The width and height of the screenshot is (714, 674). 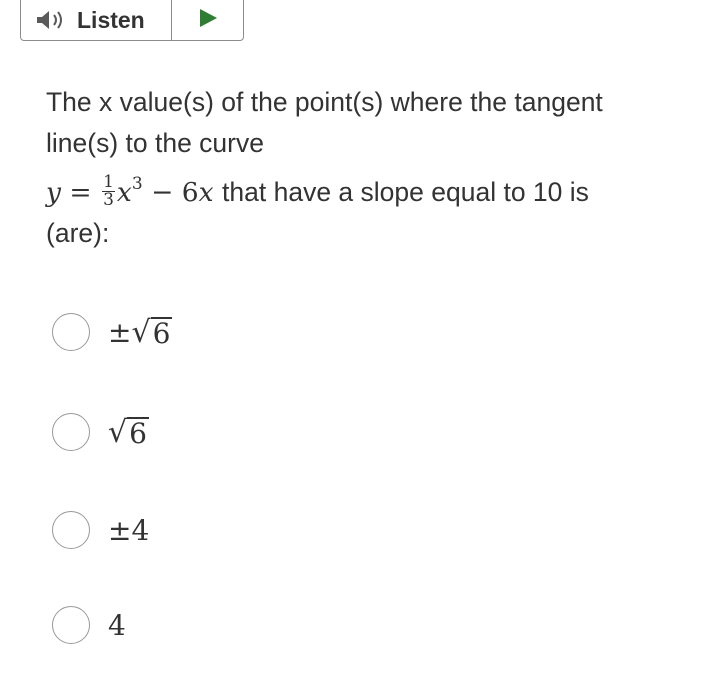 What do you see at coordinates (129, 530) in the screenshot?
I see `option-label: ±4` at bounding box center [129, 530].